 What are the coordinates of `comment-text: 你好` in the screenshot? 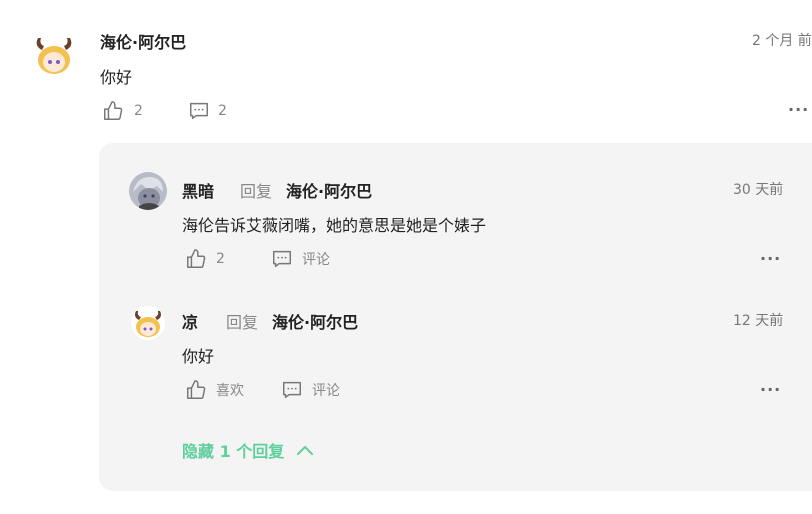 It's located at (116, 77).